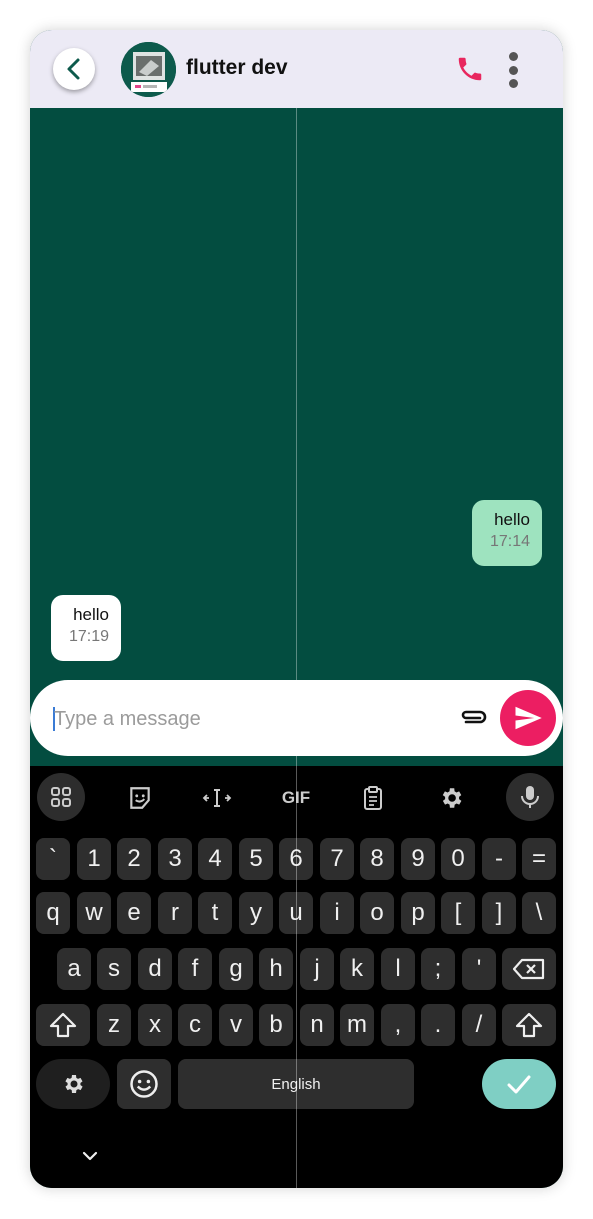 Image resolution: width=593 pixels, height=1219 pixels. I want to click on apps-grid-icon, so click(61, 797).